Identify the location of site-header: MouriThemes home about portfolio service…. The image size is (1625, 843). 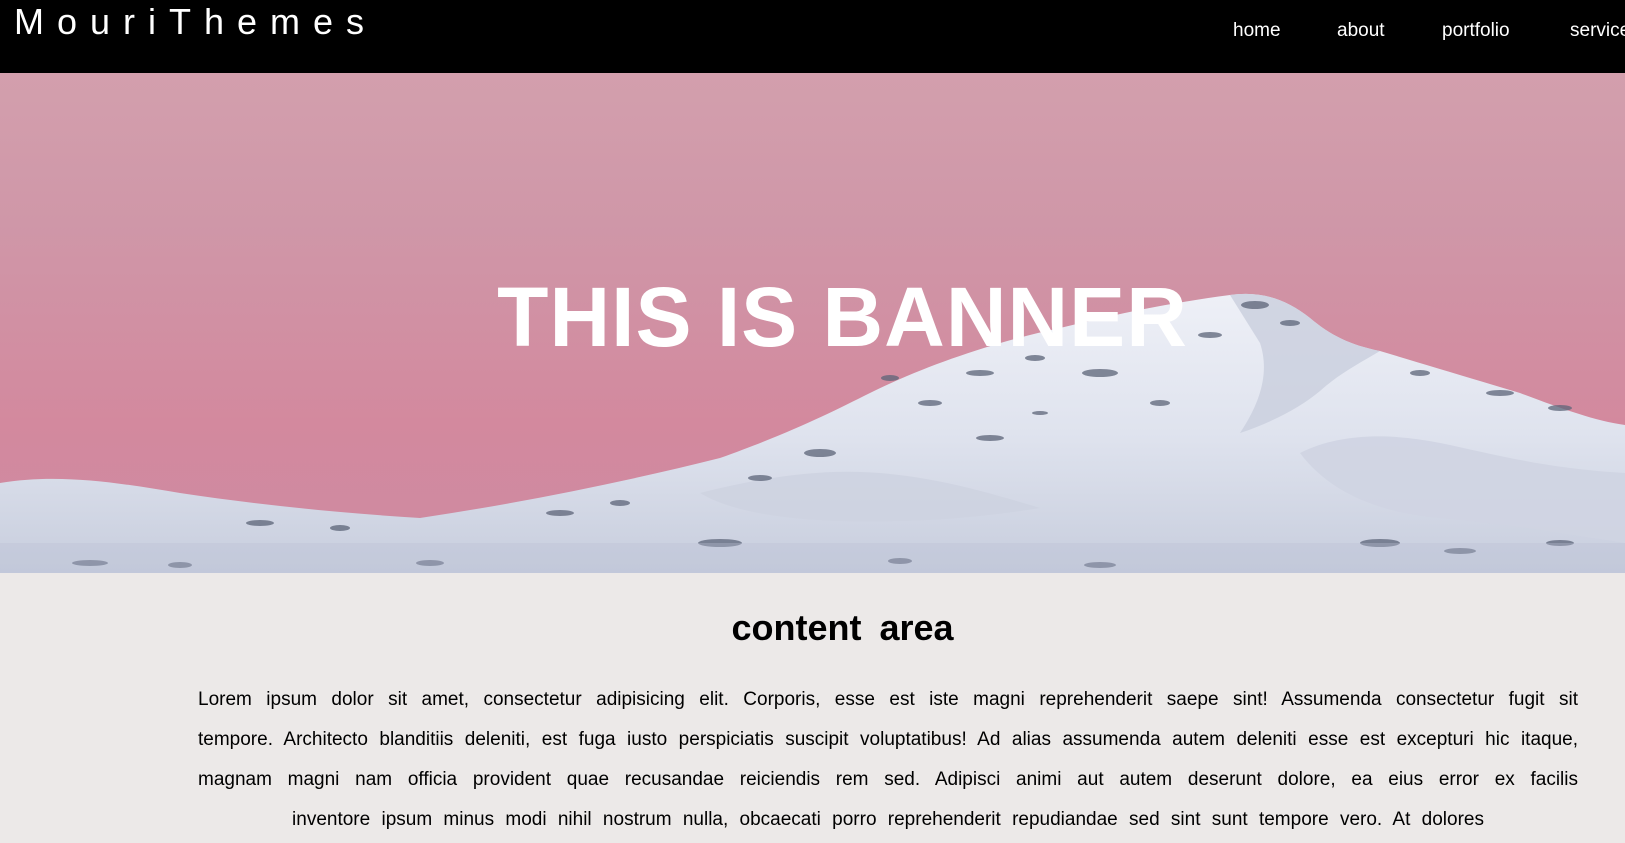
(812, 36).